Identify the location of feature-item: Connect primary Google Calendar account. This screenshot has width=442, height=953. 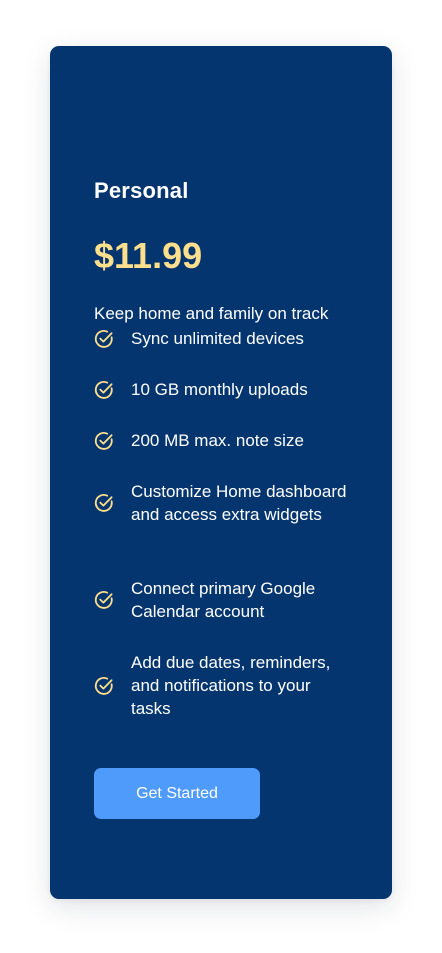
(221, 600).